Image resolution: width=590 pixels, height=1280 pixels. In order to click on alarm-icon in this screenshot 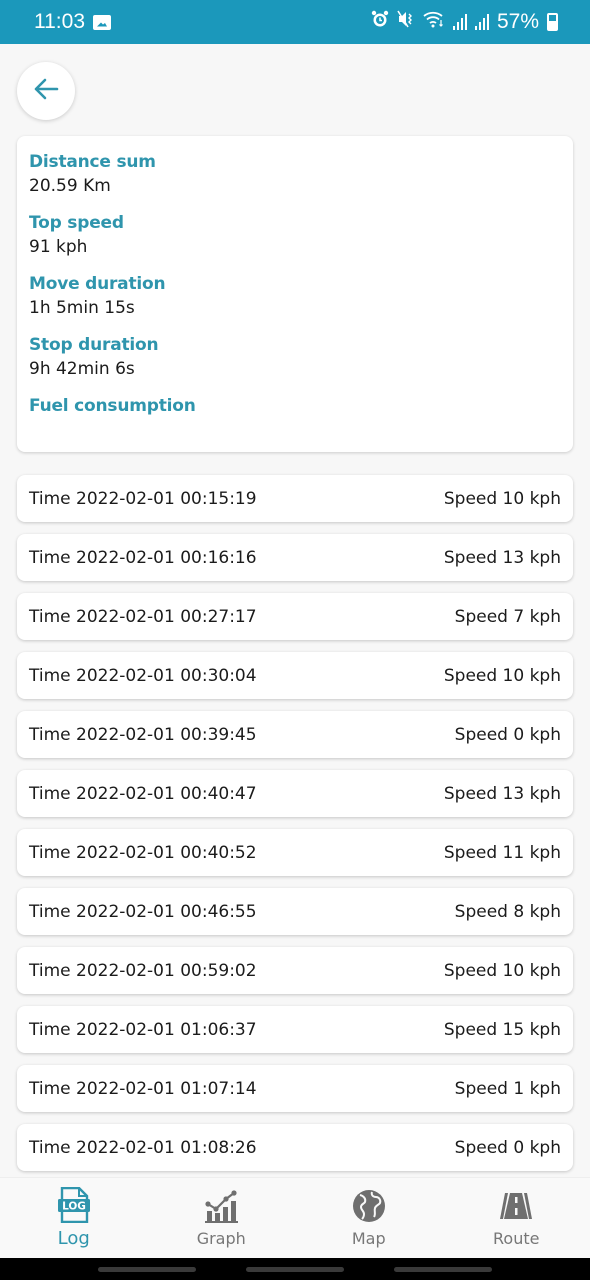, I will do `click(380, 22)`.